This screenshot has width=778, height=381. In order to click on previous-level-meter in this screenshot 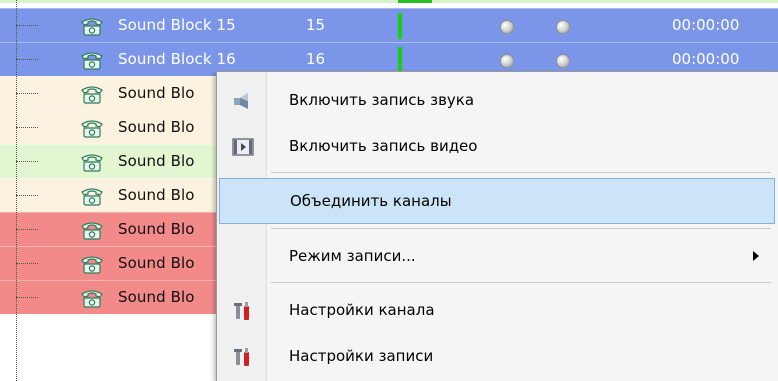, I will do `click(415, 1)`.